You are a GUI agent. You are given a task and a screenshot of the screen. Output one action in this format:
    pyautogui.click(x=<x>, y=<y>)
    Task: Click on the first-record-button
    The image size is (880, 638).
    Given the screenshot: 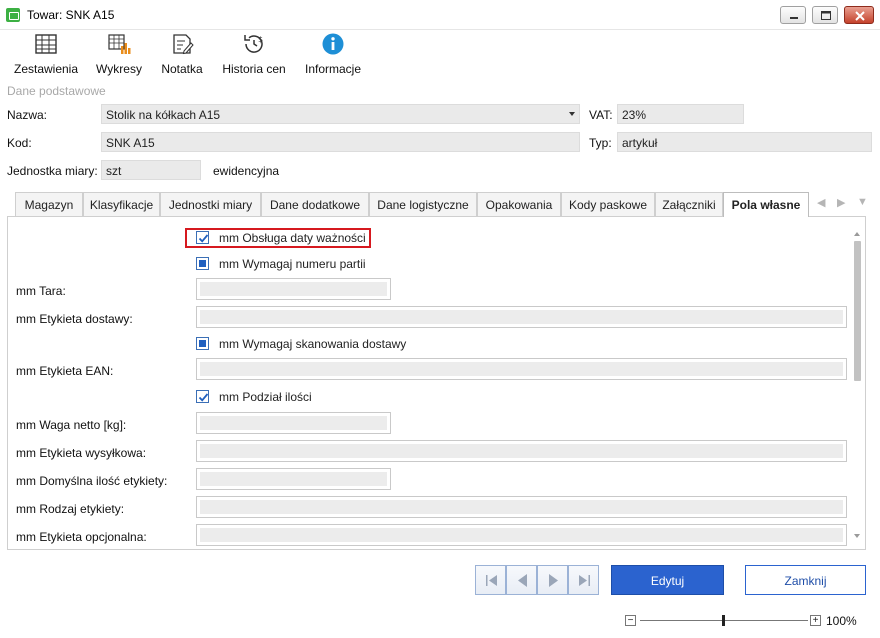 What is the action you would take?
    pyautogui.click(x=490, y=580)
    